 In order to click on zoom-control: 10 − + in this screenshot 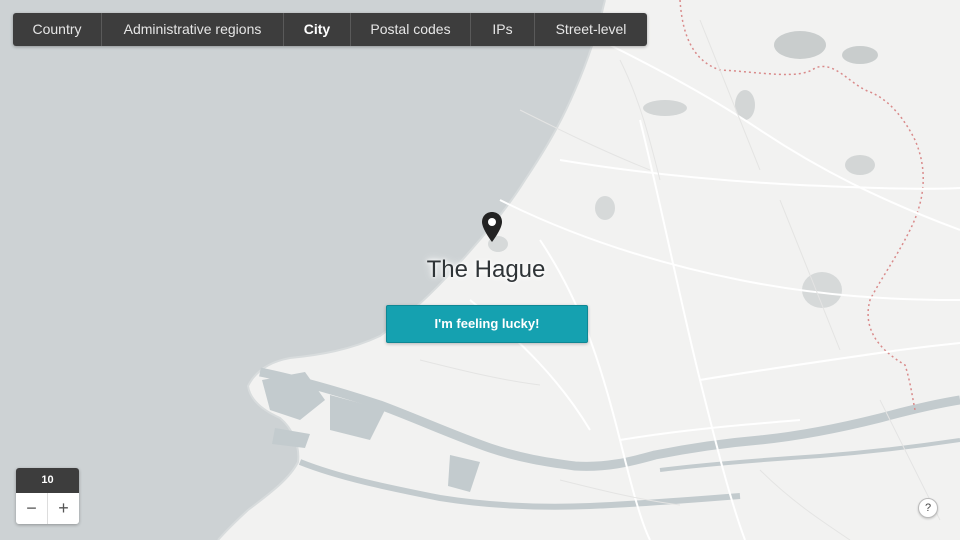, I will do `click(47, 496)`.